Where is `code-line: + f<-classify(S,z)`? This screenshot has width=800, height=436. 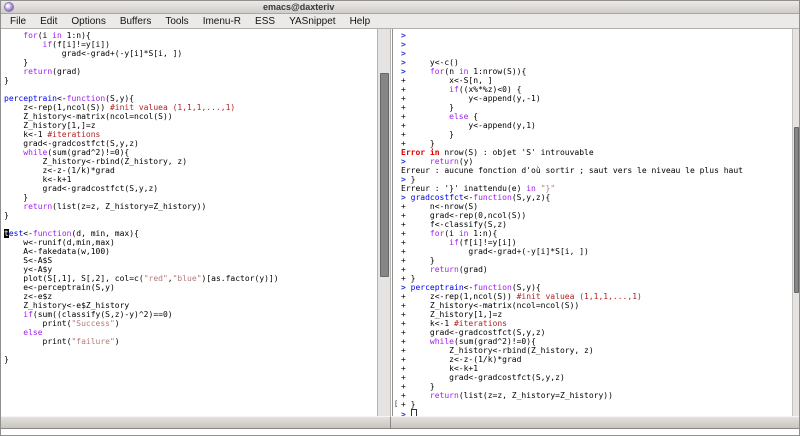 code-line: + f<-classify(S,z) is located at coordinates (454, 224).